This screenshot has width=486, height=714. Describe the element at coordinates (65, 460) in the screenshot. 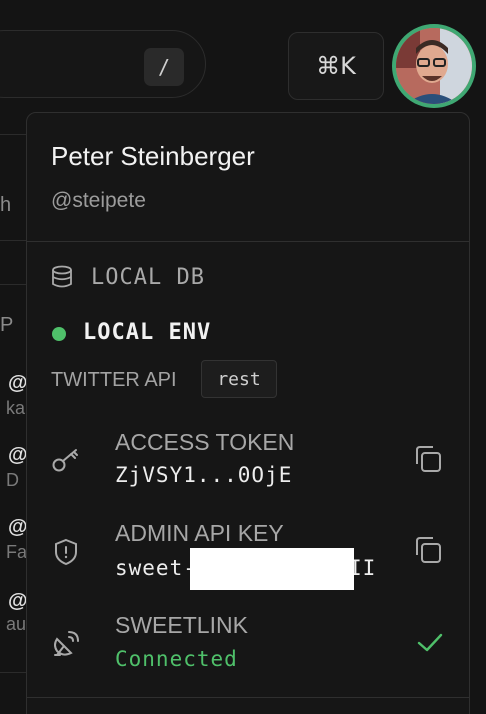

I see `key-icon` at that location.